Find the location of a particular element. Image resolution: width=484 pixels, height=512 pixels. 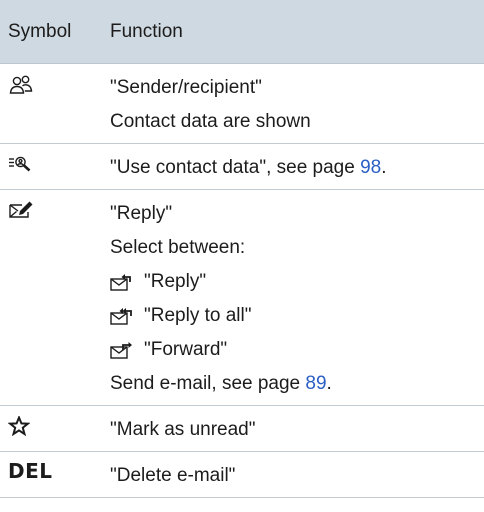

row-text: "Mark as unread" is located at coordinates (183, 429).